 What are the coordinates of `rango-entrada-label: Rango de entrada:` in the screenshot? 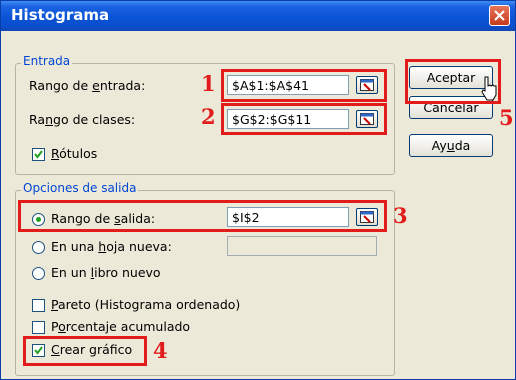 It's located at (87, 85).